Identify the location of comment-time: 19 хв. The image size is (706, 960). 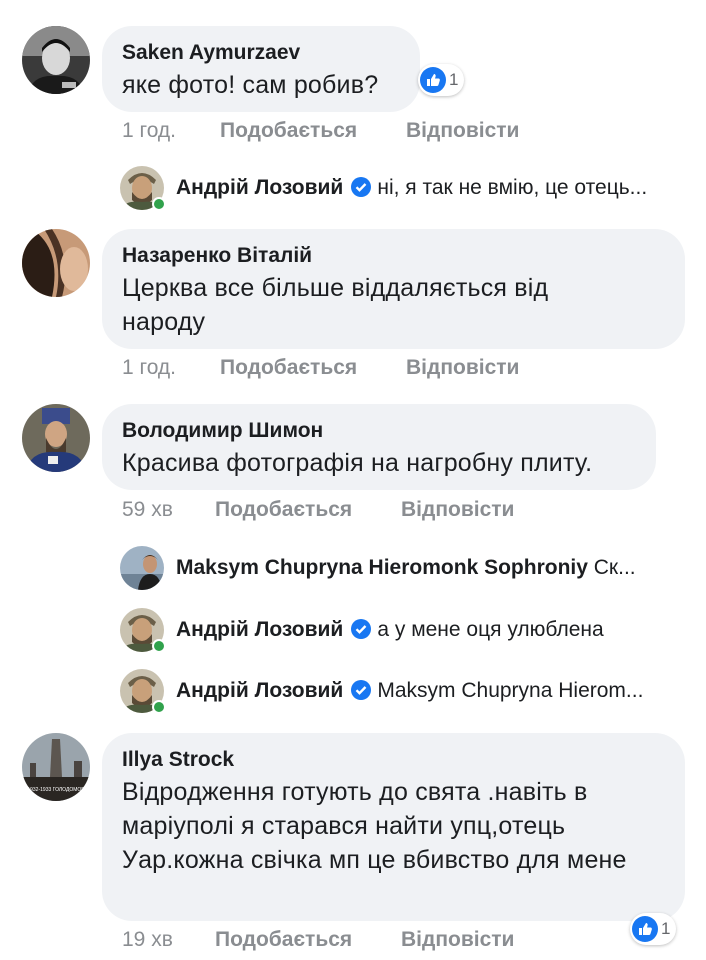
(147, 940).